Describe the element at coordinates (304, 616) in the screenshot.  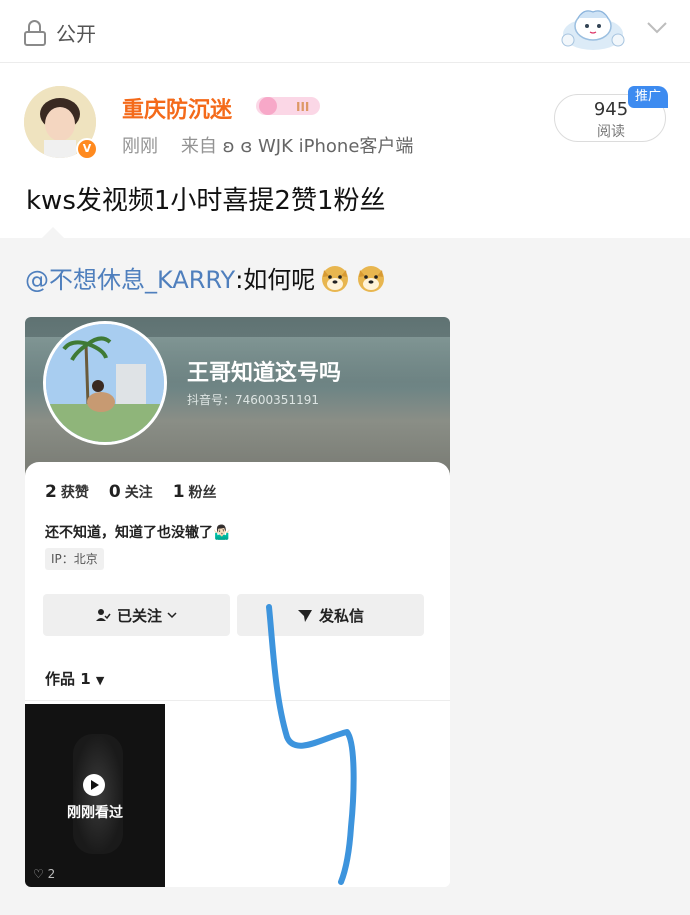
I see `send-icon` at that location.